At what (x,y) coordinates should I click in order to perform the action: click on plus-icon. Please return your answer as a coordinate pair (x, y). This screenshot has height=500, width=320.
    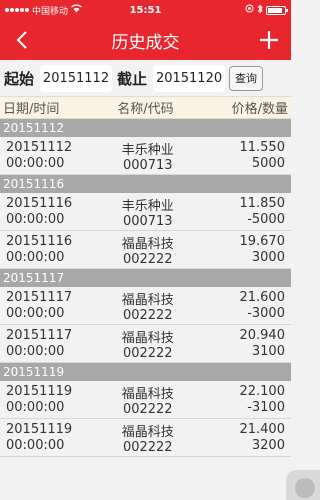
    Looking at the image, I should click on (269, 40).